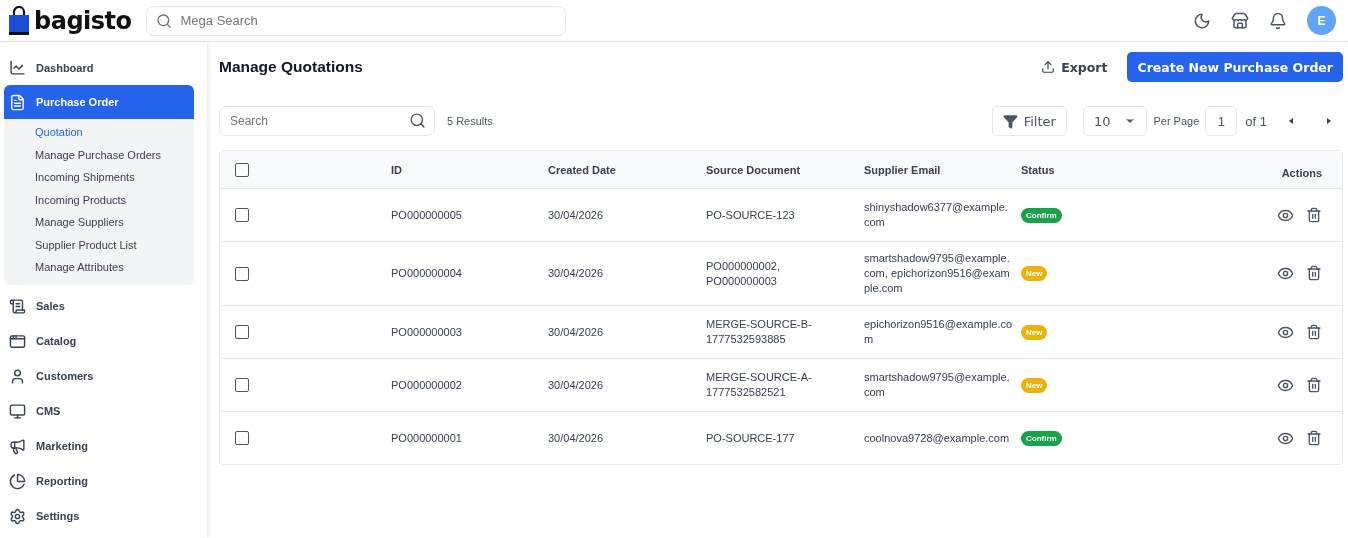  What do you see at coordinates (1176, 121) in the screenshot?
I see `per-page-label: Per Page` at bounding box center [1176, 121].